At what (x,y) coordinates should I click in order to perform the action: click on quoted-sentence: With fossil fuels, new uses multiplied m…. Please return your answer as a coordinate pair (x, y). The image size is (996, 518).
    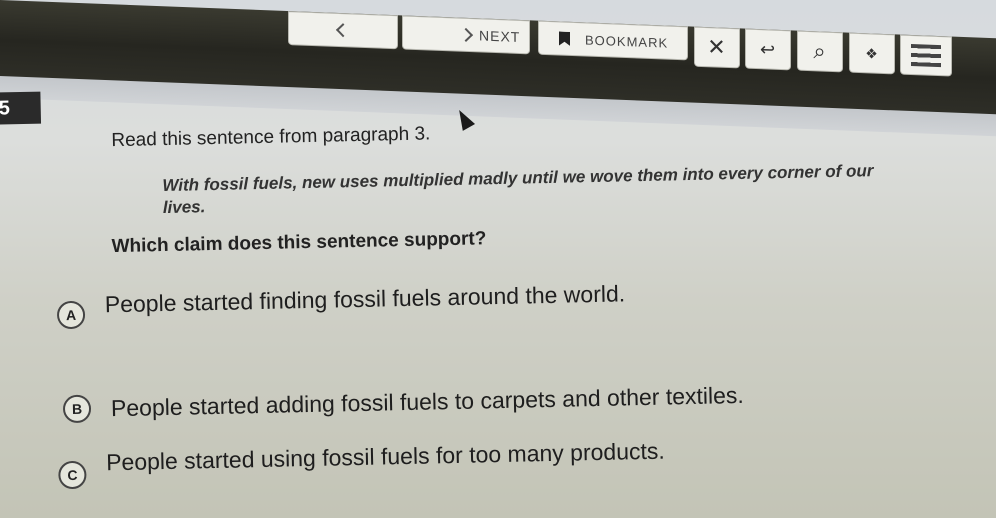
    Looking at the image, I should click on (518, 189).